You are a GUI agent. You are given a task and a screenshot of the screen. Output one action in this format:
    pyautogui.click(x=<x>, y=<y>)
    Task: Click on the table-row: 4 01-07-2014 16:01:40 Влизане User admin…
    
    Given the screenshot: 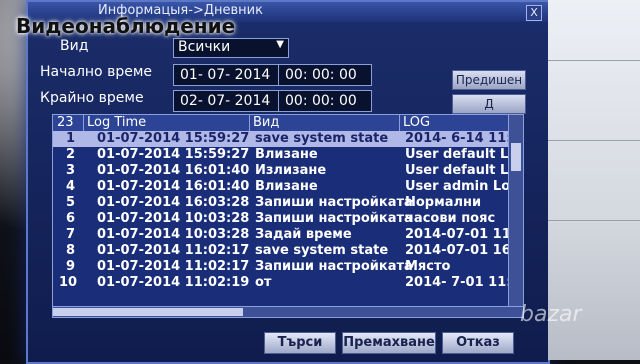 What is the action you would take?
    pyautogui.click(x=288, y=187)
    